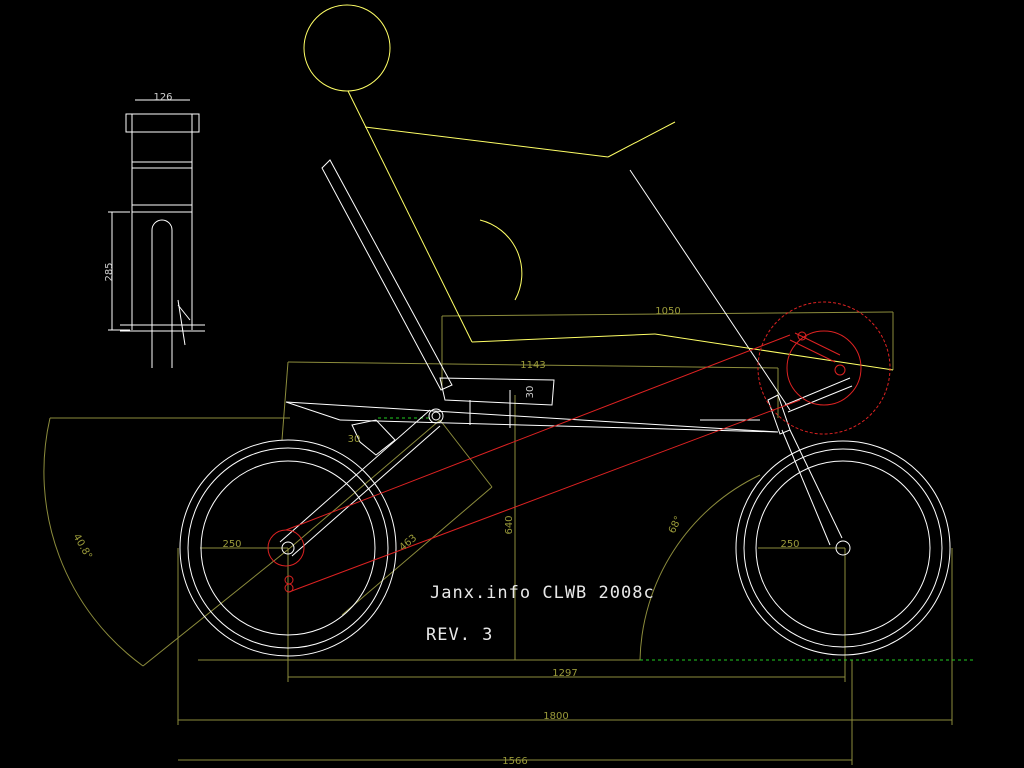 This screenshot has width=1024, height=768. What do you see at coordinates (82, 546) in the screenshot?
I see `dim-rear-angle: 40.8°` at bounding box center [82, 546].